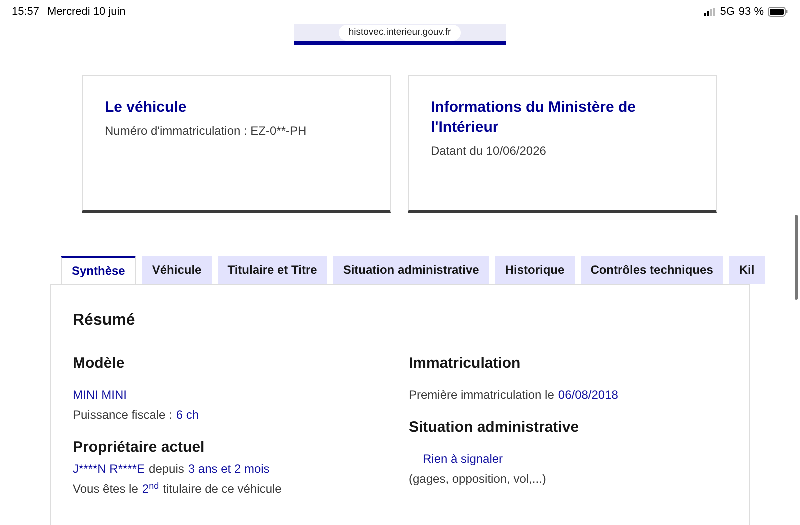 This screenshot has width=800, height=525. Describe the element at coordinates (188, 415) in the screenshot. I see `detail-value: 6 ch` at that location.